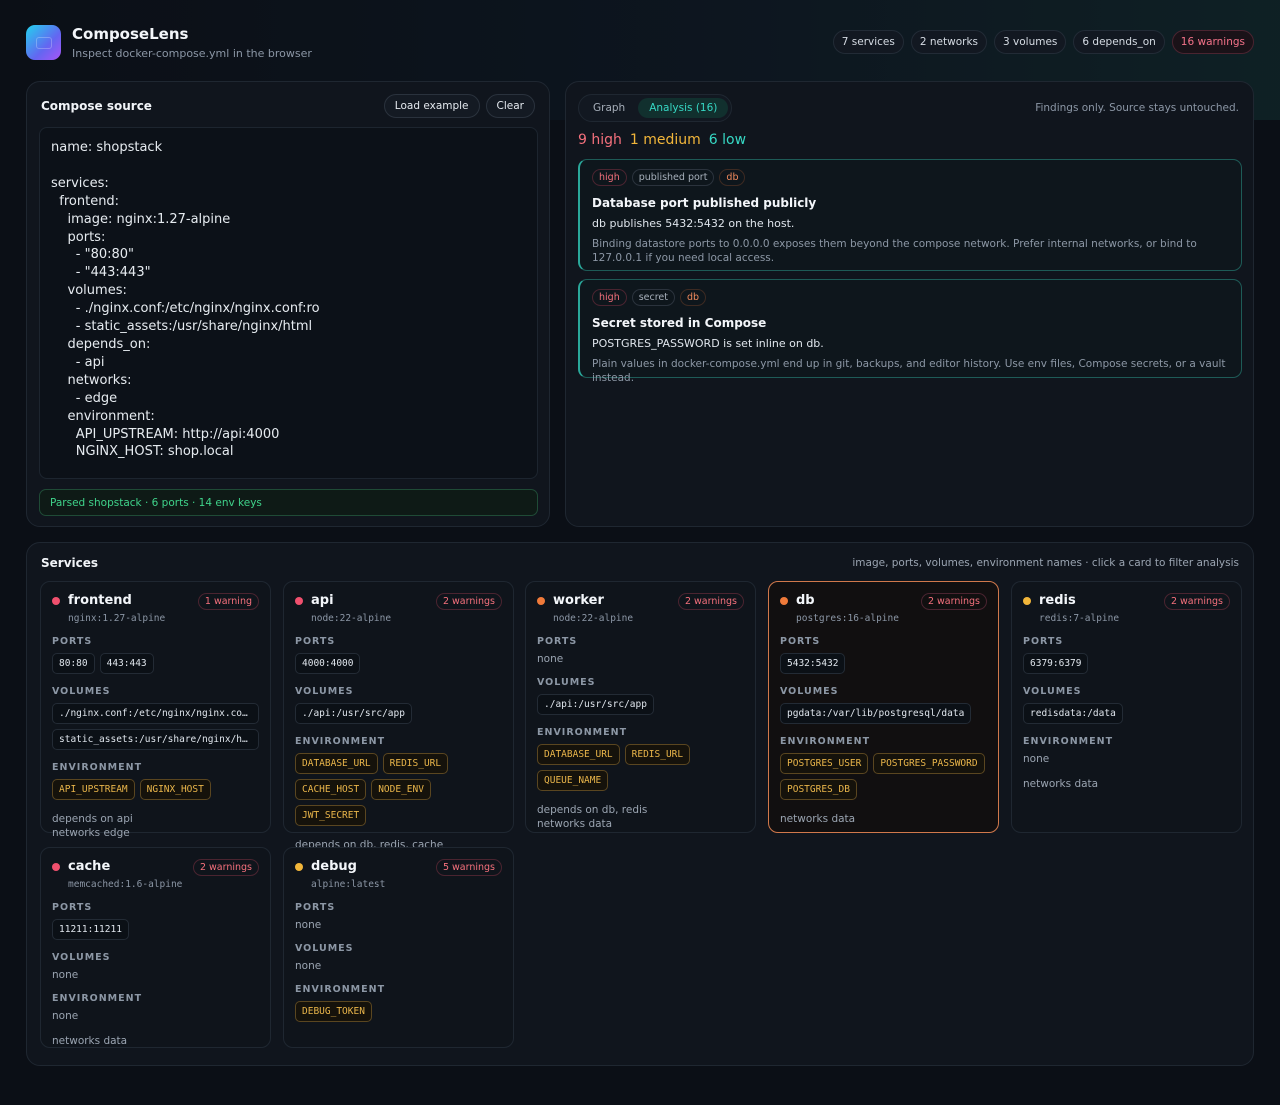 This screenshot has width=1280, height=1105. I want to click on finding-title: Database port published publicly, so click(704, 203).